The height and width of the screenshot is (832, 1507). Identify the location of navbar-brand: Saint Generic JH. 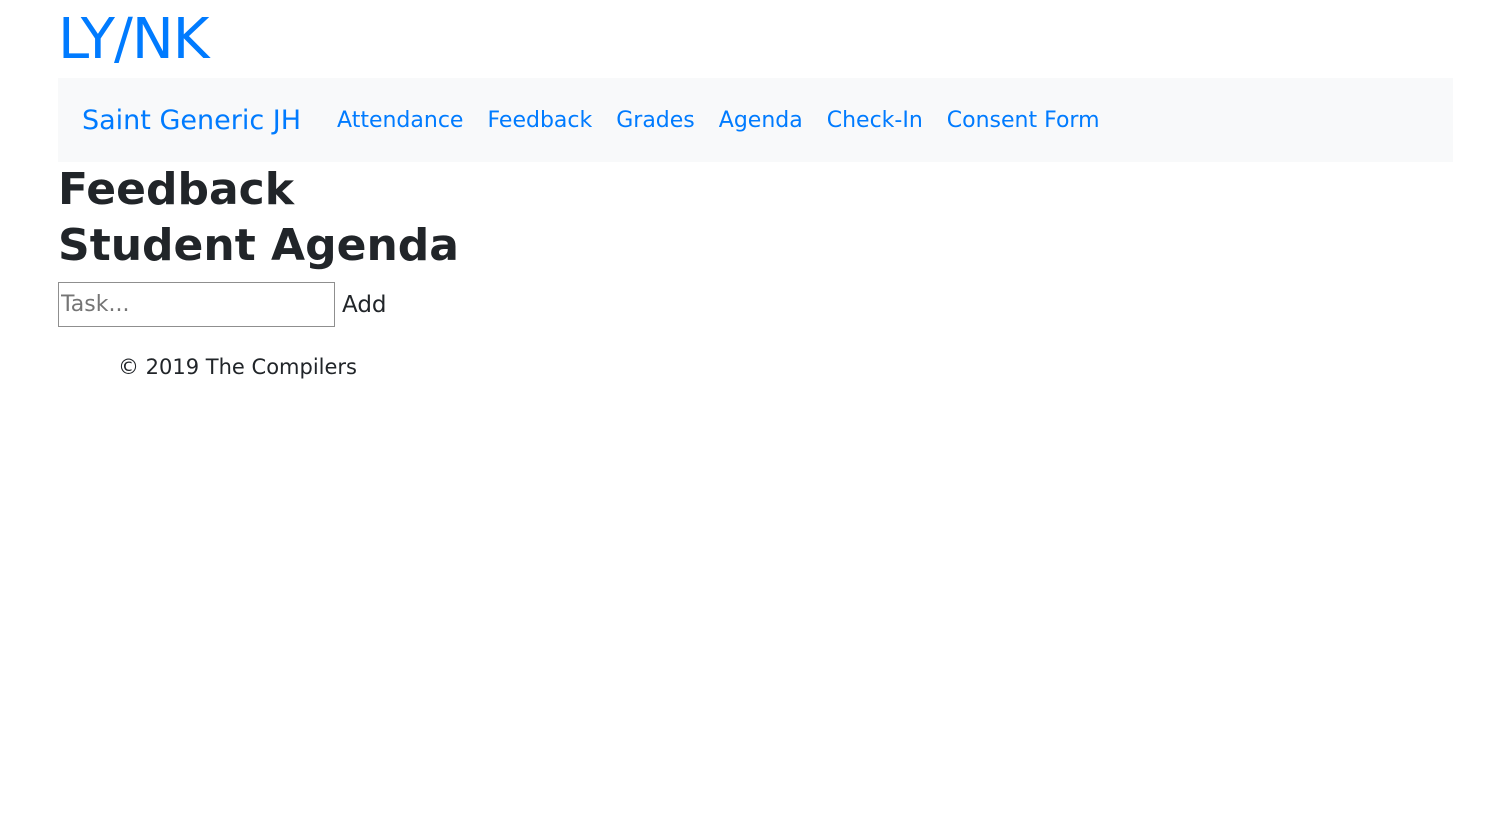
(191, 120).